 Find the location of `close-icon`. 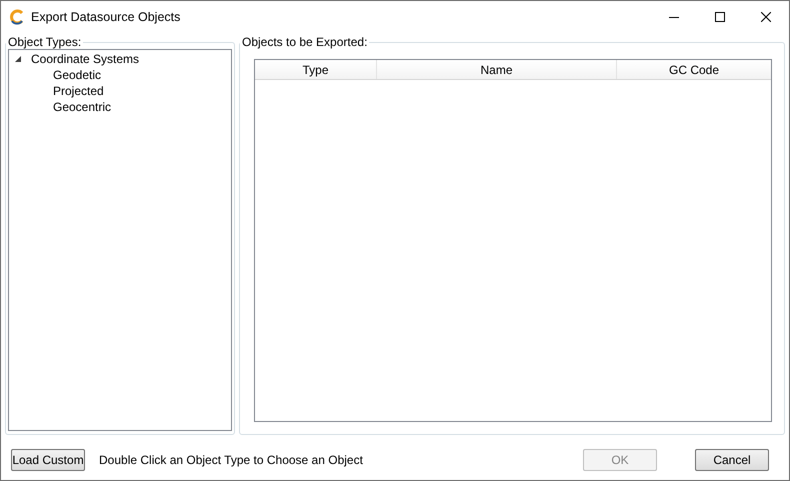

close-icon is located at coordinates (766, 17).